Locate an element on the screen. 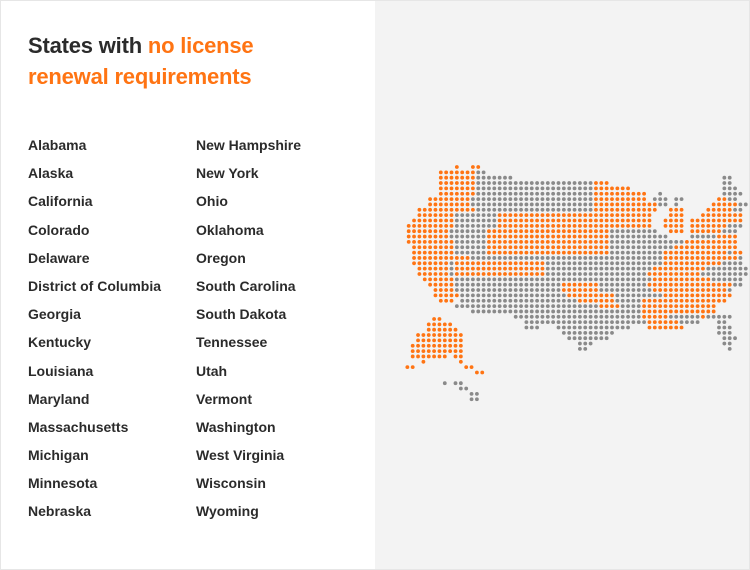 This screenshot has width=750, height=570. state-list-item: Delaware is located at coordinates (59, 257).